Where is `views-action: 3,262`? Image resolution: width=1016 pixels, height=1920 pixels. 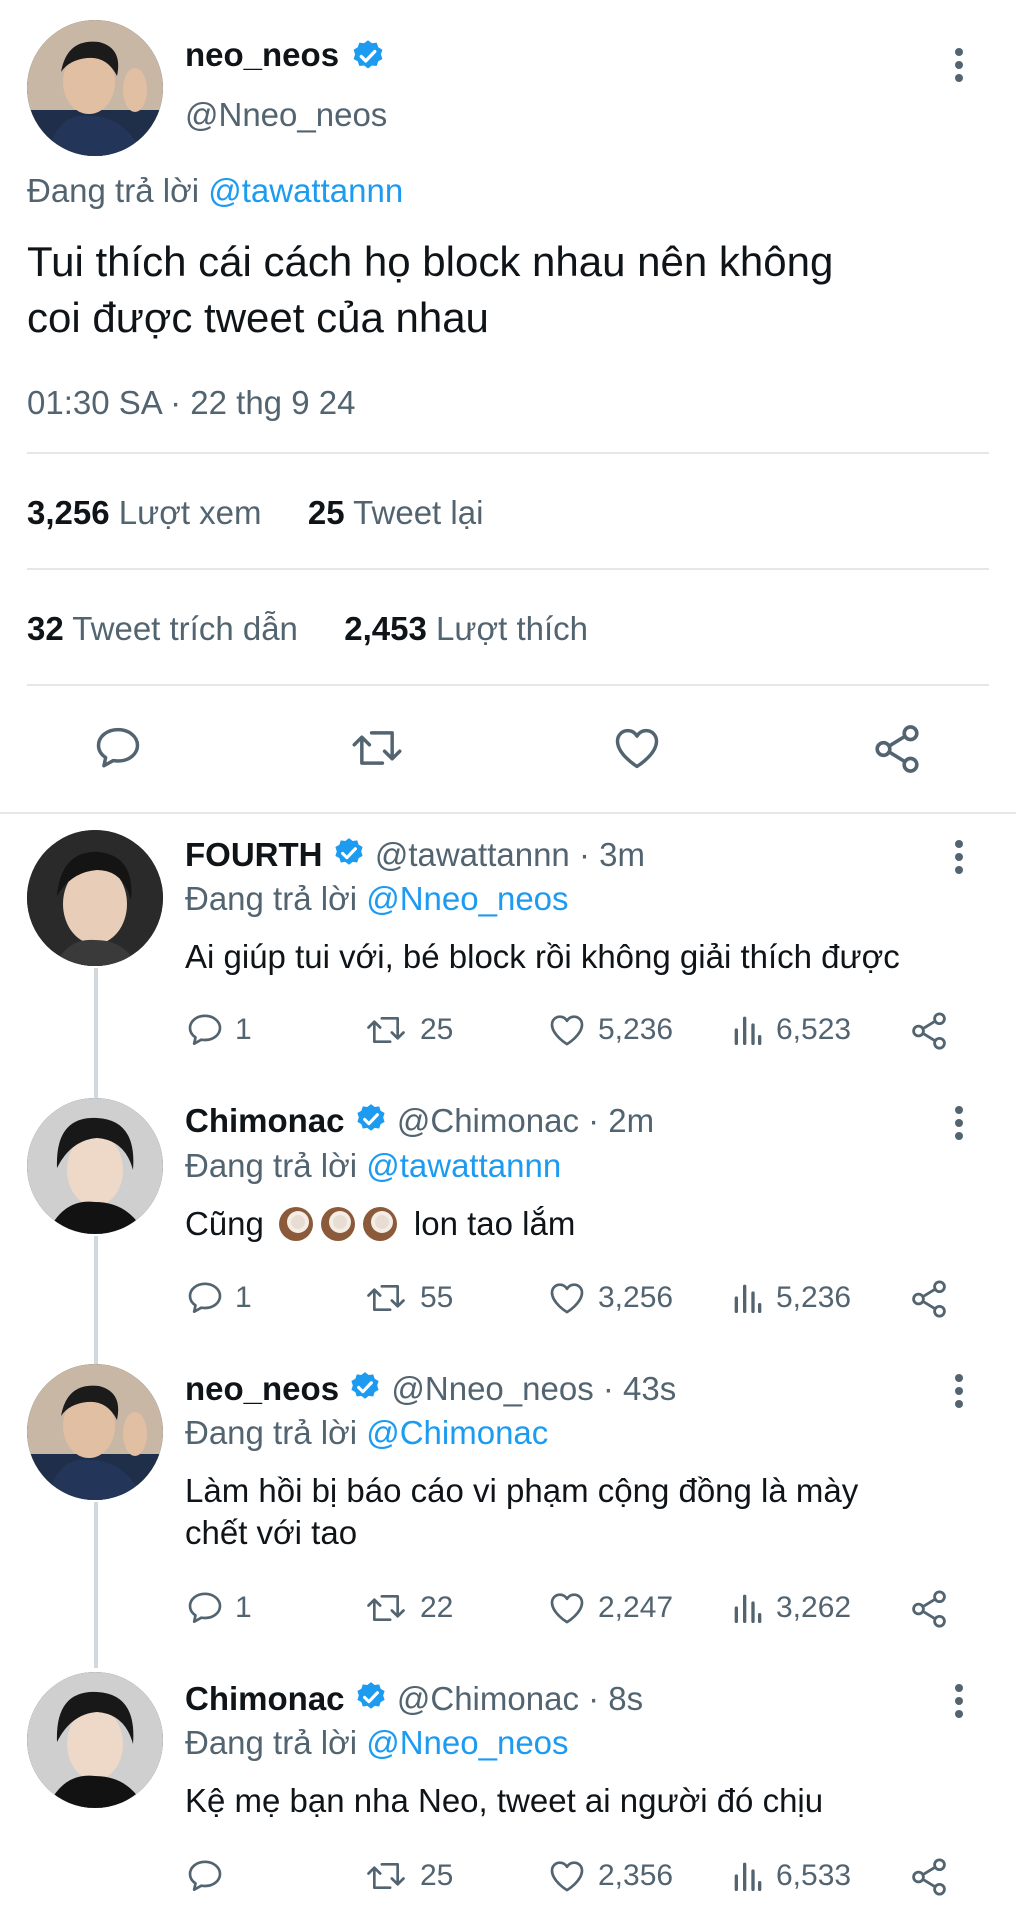 views-action: 3,262 is located at coordinates (790, 1608).